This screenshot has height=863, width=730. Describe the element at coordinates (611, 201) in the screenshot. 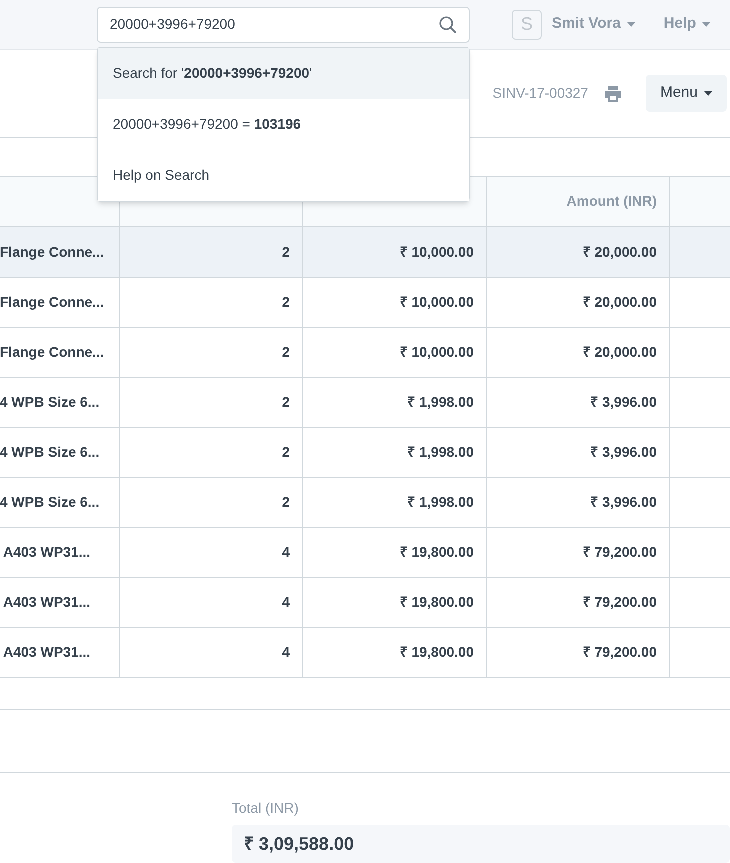

I see `column-header: Amount (INR)` at that location.